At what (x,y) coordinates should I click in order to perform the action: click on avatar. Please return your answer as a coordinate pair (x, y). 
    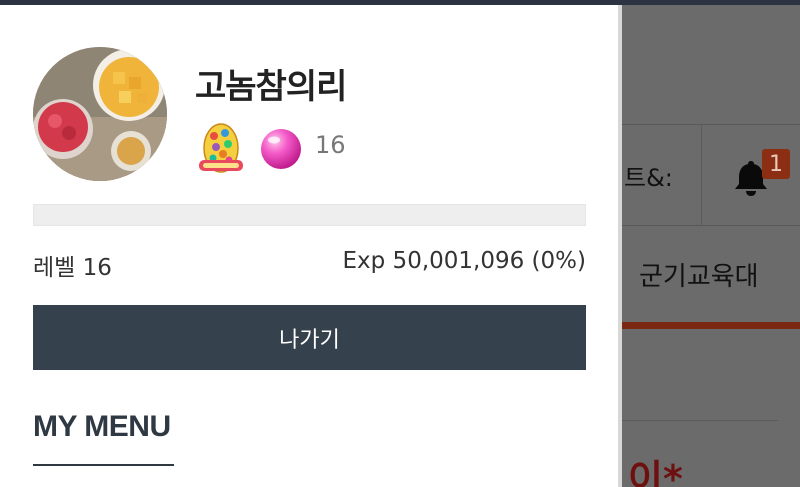
    Looking at the image, I should click on (100, 114).